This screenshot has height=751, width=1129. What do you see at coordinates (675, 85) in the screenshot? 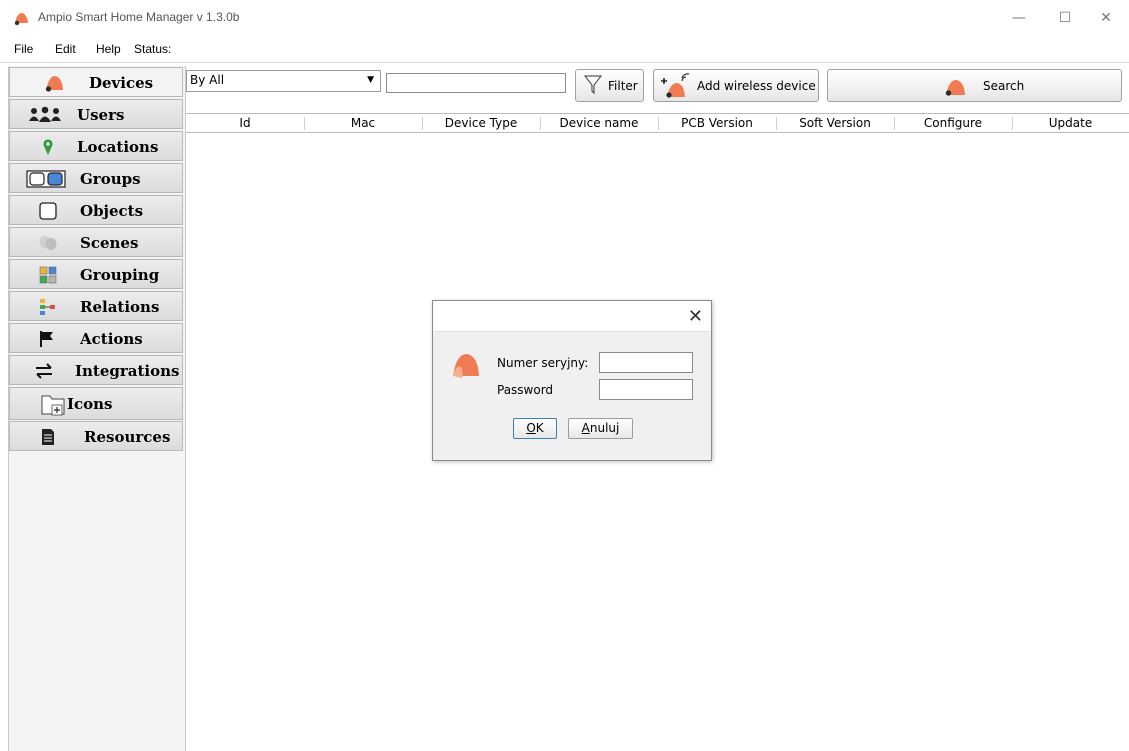
I see `add-wireless-icon` at bounding box center [675, 85].